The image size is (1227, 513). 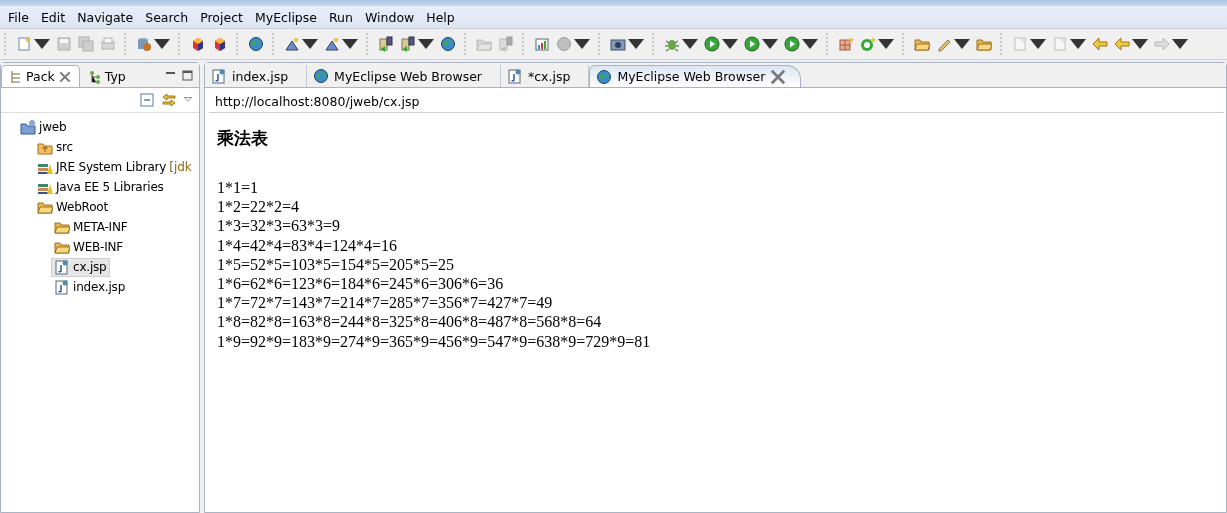 What do you see at coordinates (144, 44) in the screenshot?
I see `database-icon` at bounding box center [144, 44].